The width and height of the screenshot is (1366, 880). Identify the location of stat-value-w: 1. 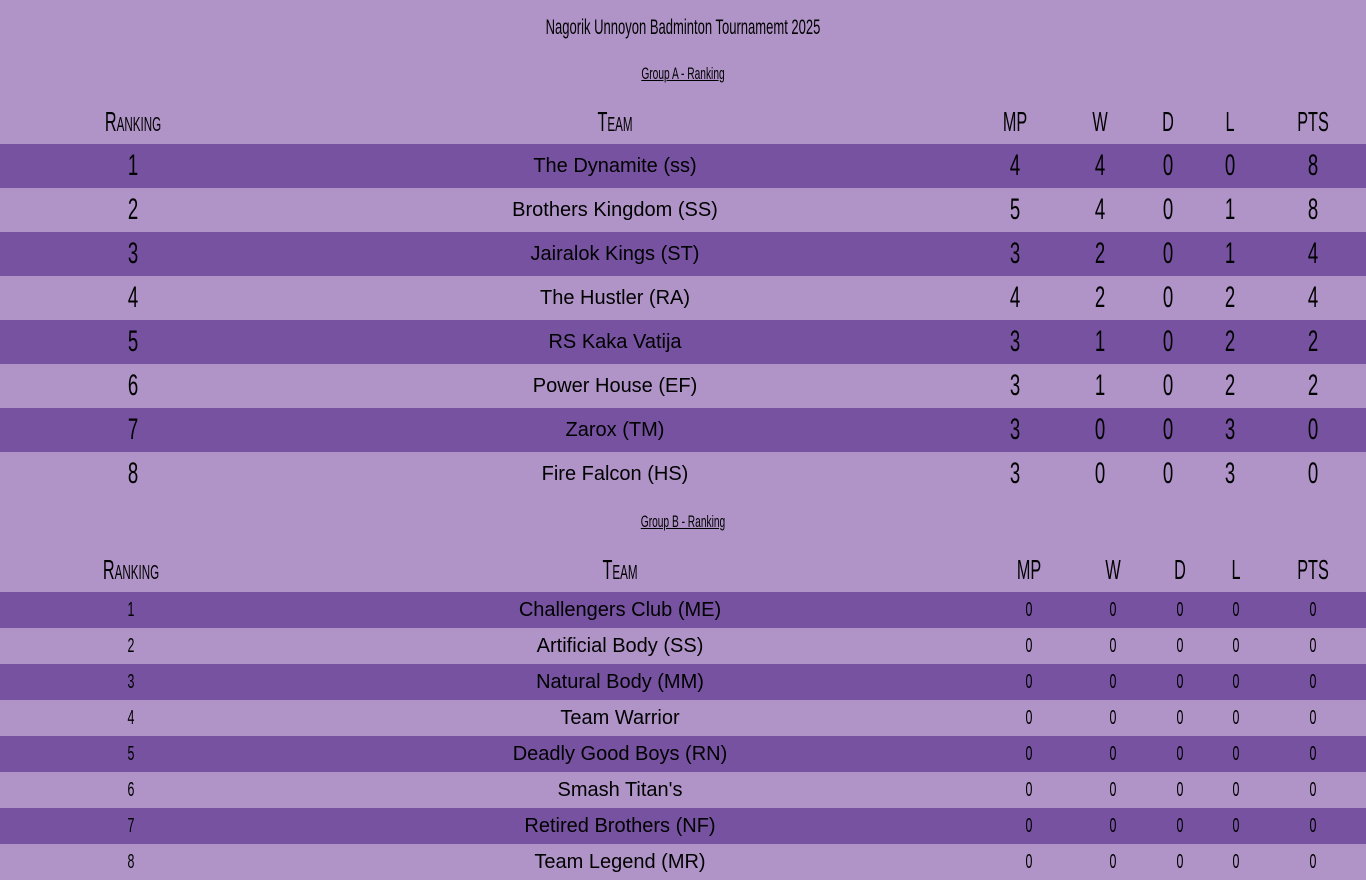
(1100, 385).